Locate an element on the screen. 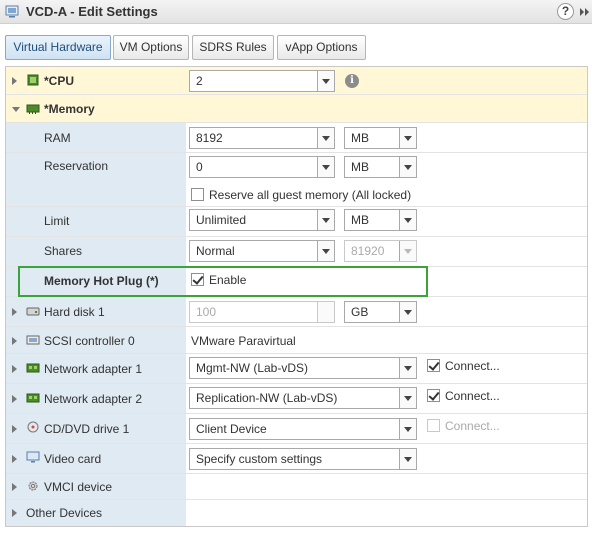 The width and height of the screenshot is (592, 541). limit-row: Limit Unlimited MB is located at coordinates (296, 222).